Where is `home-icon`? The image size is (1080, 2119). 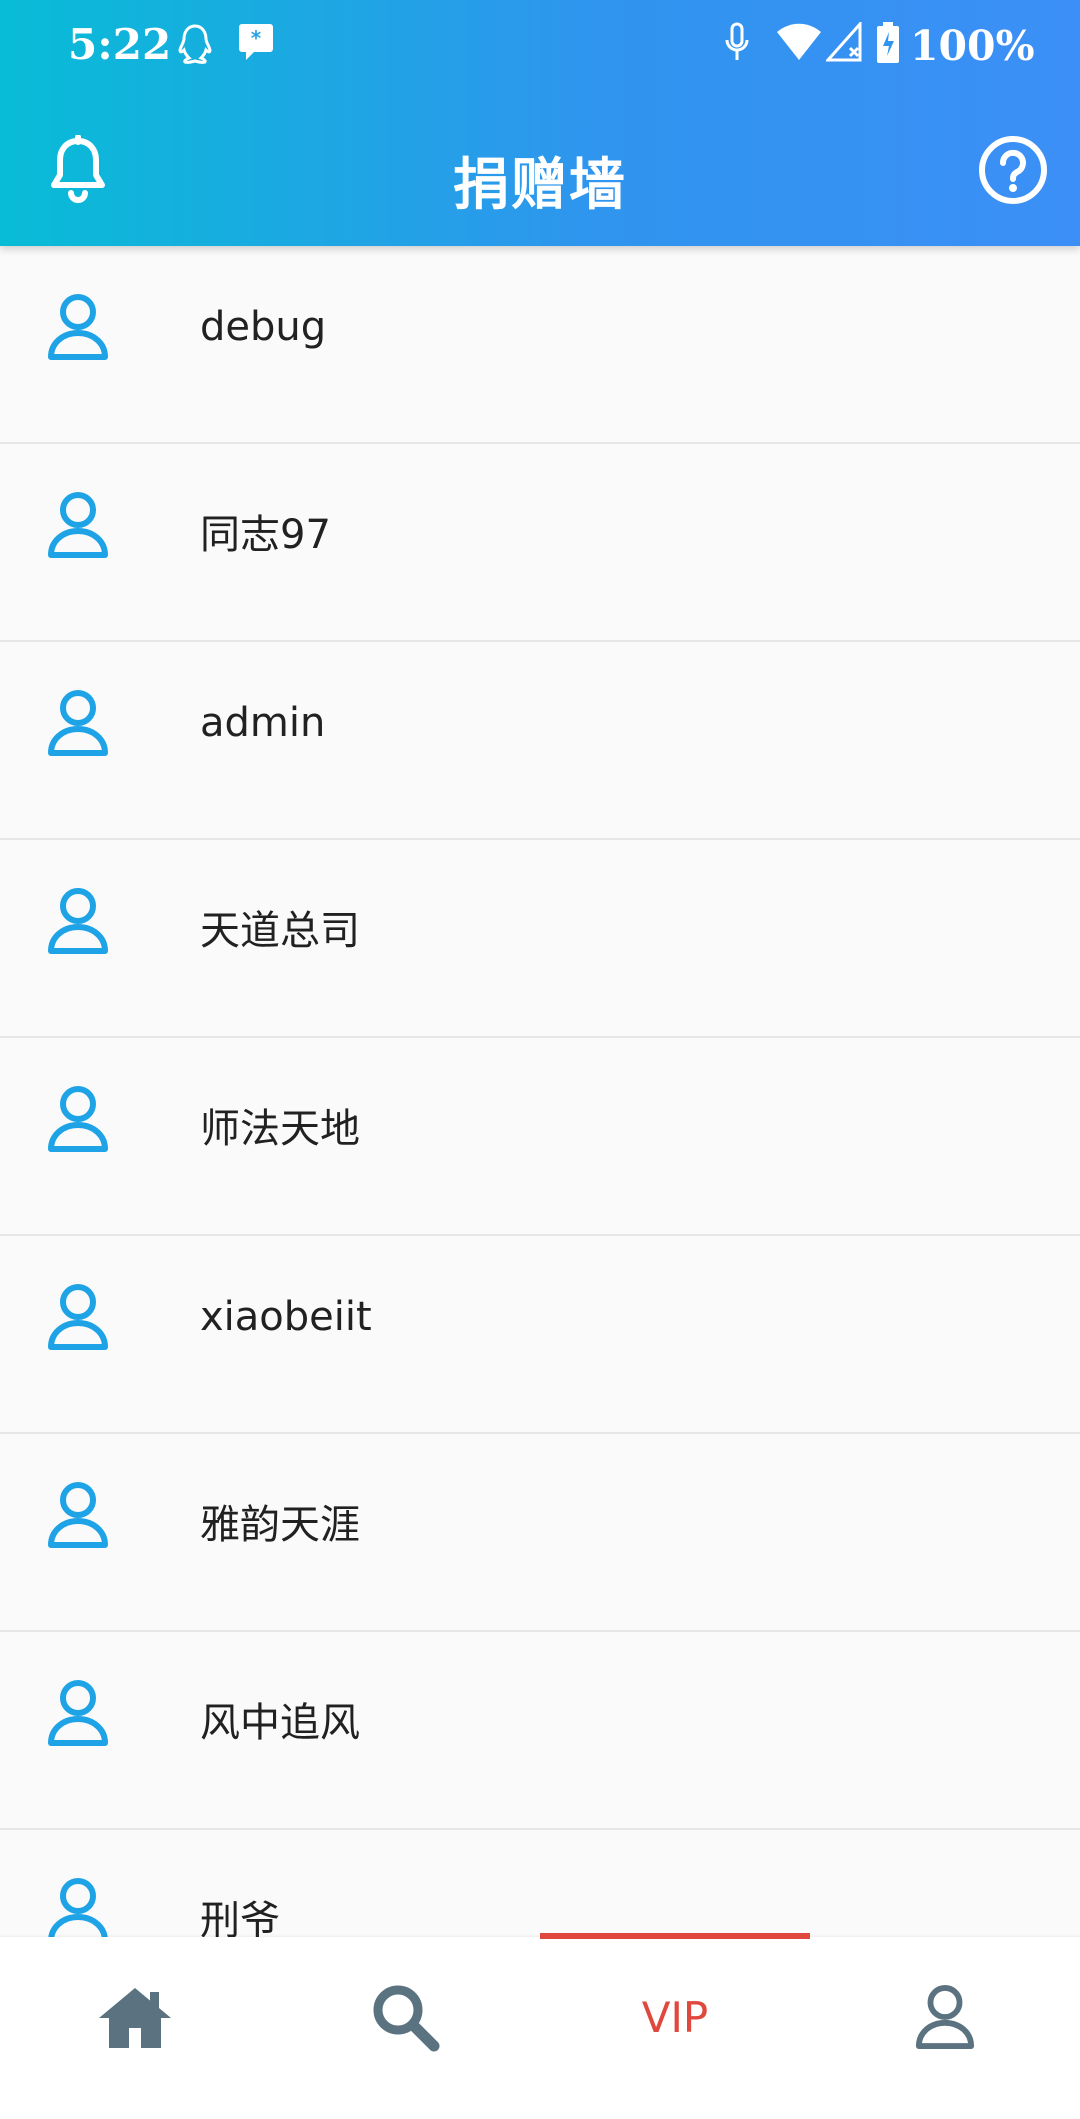 home-icon is located at coordinates (135, 2018).